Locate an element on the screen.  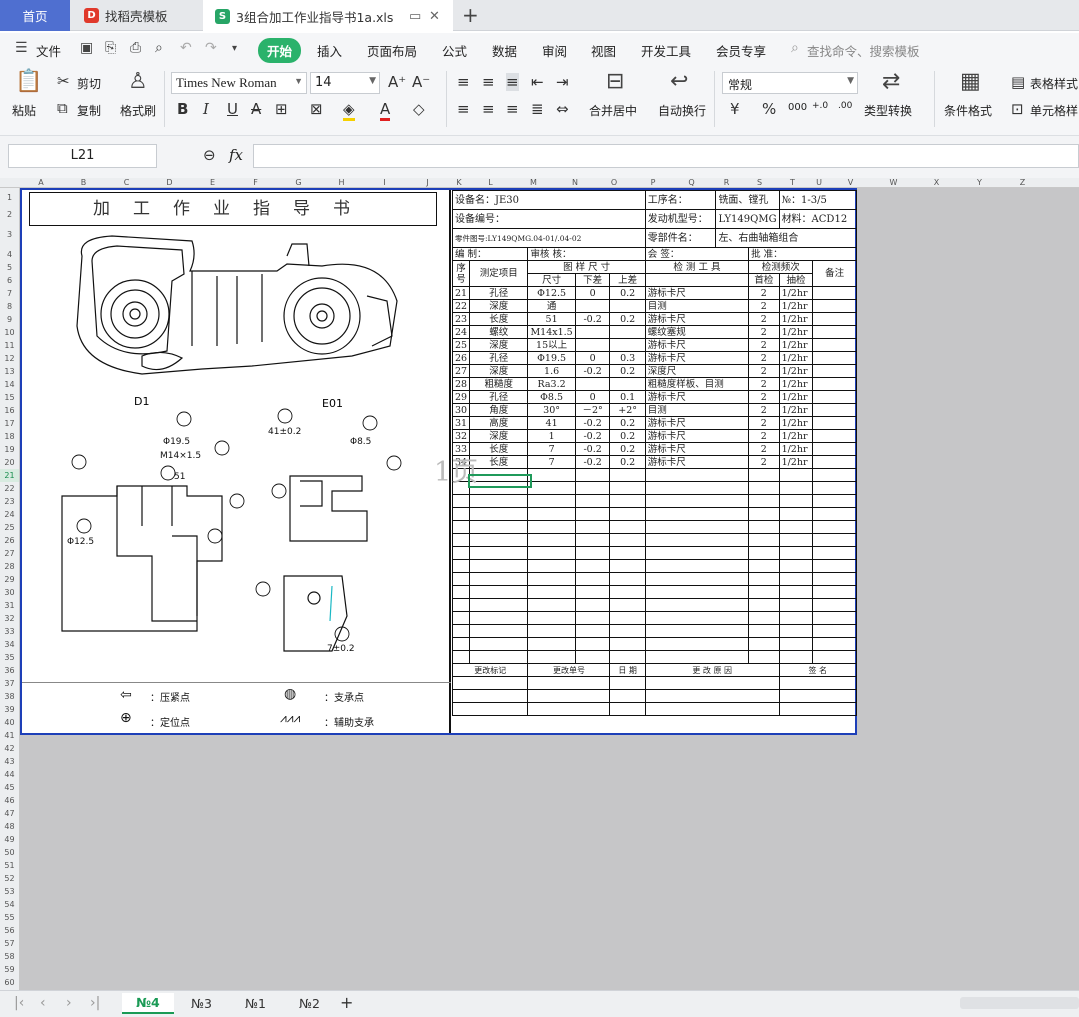
row-header-cell: 12 is located at coordinates (9, 358).